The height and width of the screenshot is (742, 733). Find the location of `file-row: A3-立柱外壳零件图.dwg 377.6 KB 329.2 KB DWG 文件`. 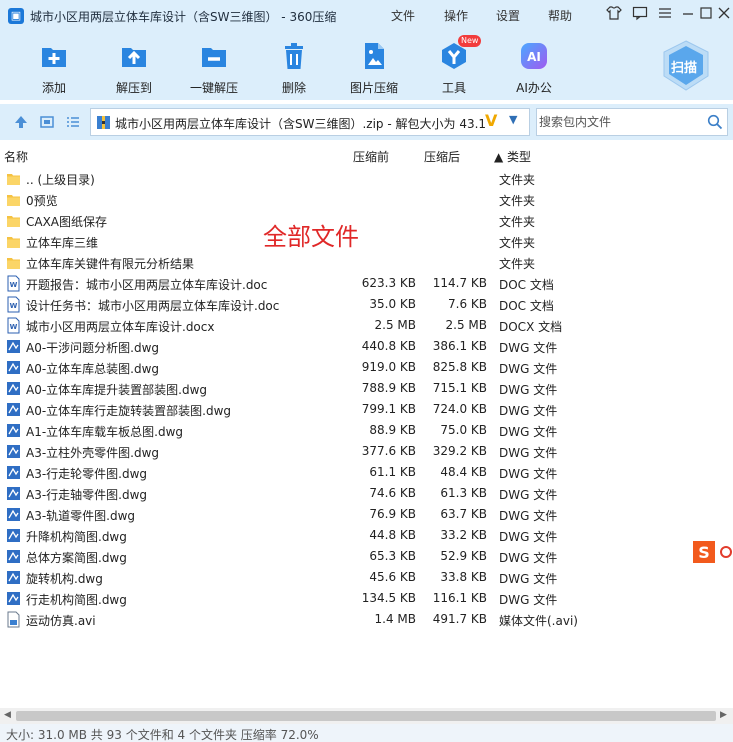

file-row: A3-立柱外壳零件图.dwg 377.6 KB 329.2 KB DWG 文件 is located at coordinates (366, 451).